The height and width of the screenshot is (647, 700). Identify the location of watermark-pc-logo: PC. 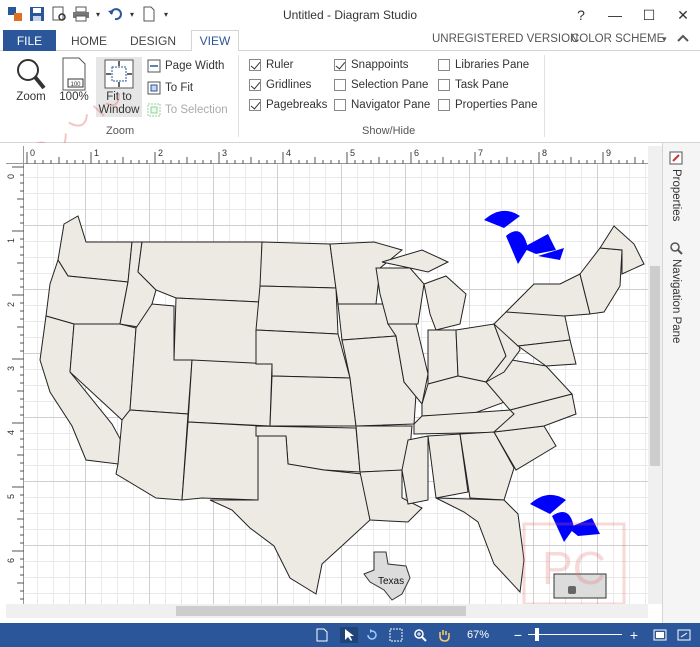
(574, 563).